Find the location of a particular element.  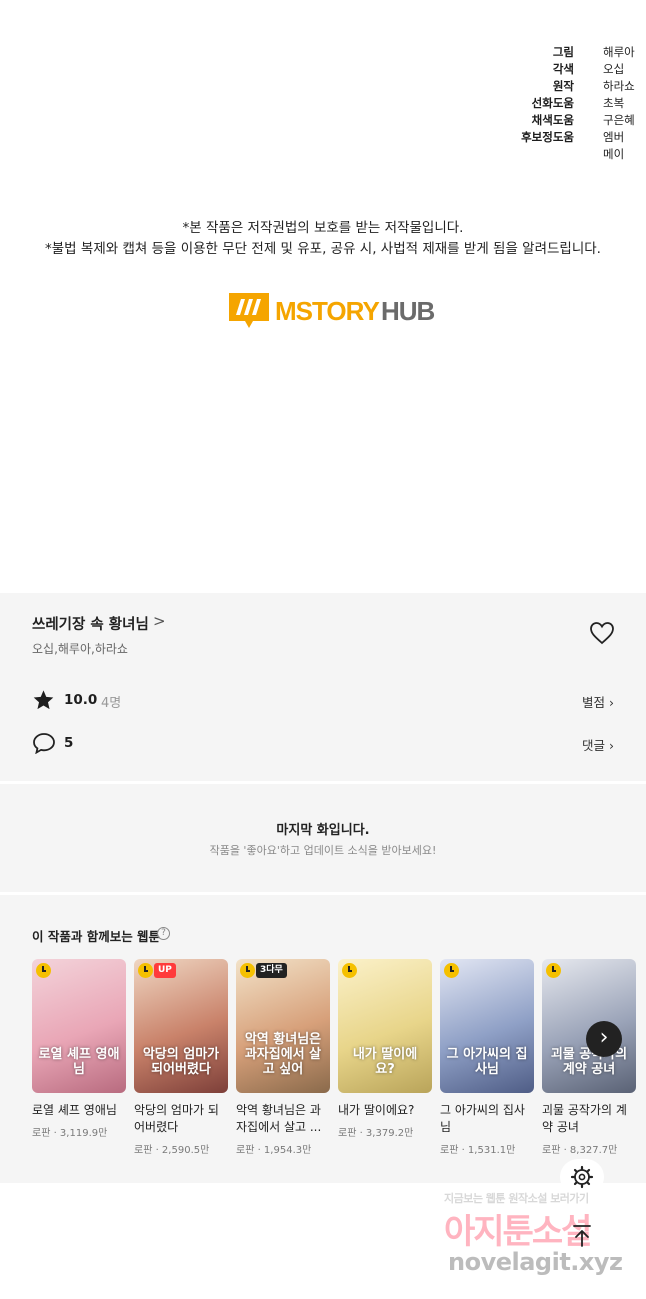

site-watermark: 지금보는 웹툰 원작소설 보러가기 아지툰소설 novelagit.xyz is located at coordinates (539, 1235).